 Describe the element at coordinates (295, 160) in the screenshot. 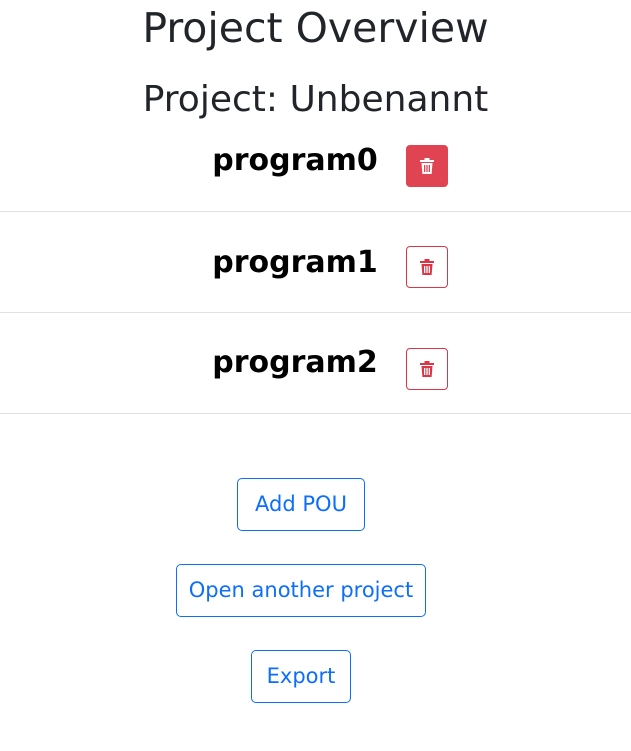

I see `program-name: program0` at that location.